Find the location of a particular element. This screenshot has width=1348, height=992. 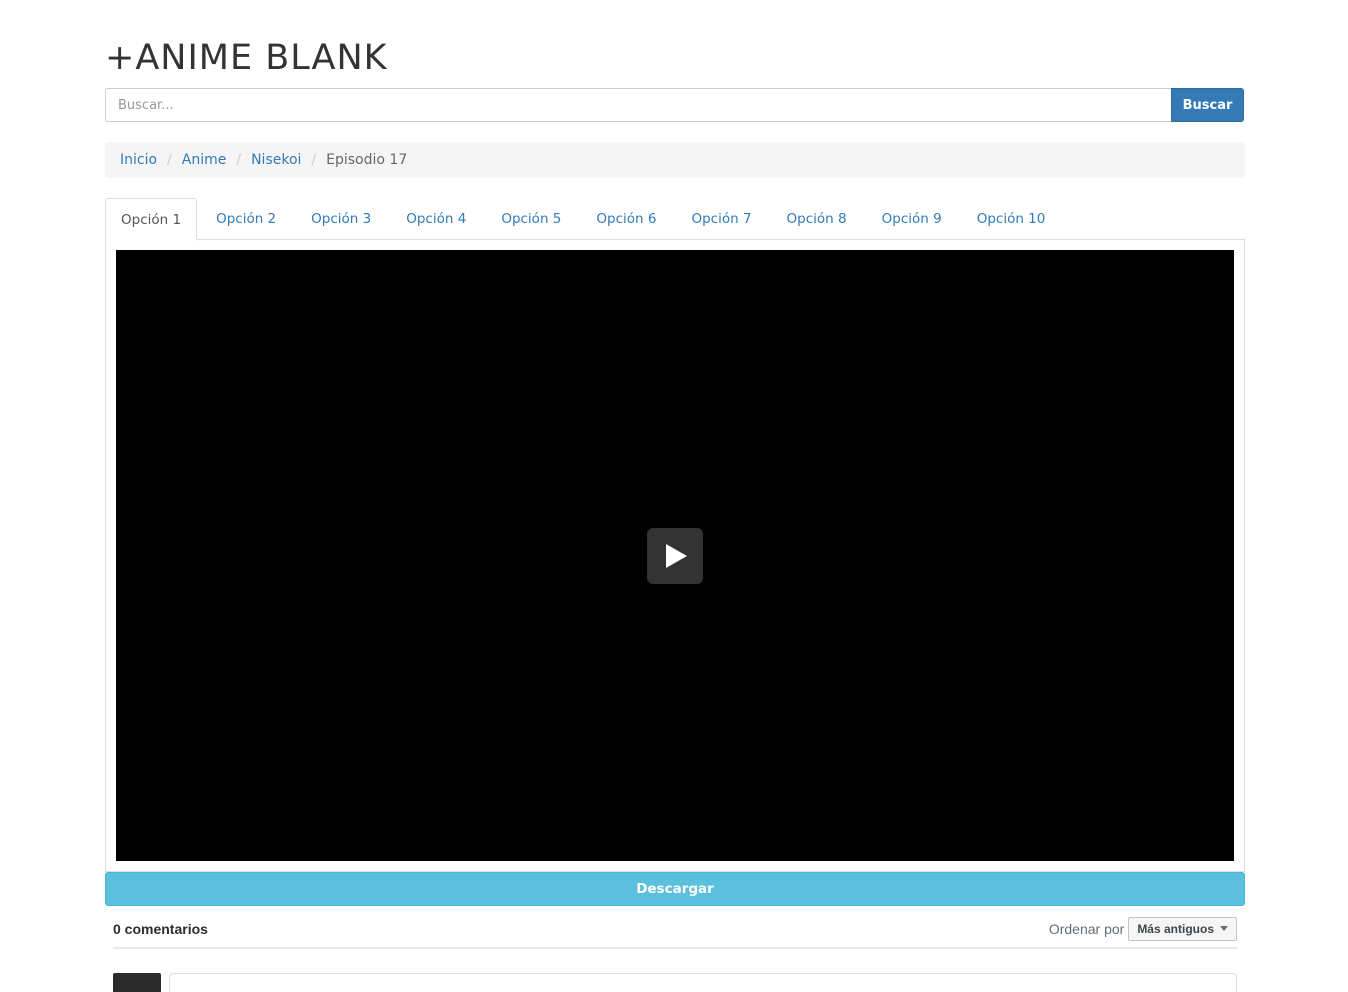

tab-opcion-2: Opción 2 is located at coordinates (246, 219).